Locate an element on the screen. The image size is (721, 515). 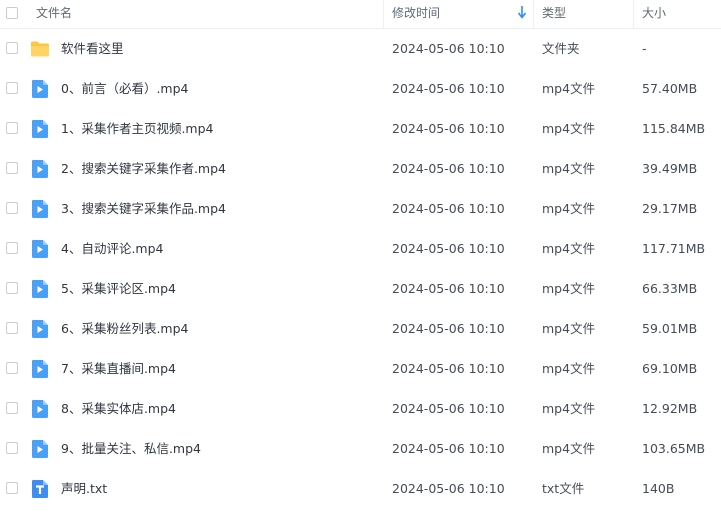
file-size: 115.84MB is located at coordinates (674, 128).